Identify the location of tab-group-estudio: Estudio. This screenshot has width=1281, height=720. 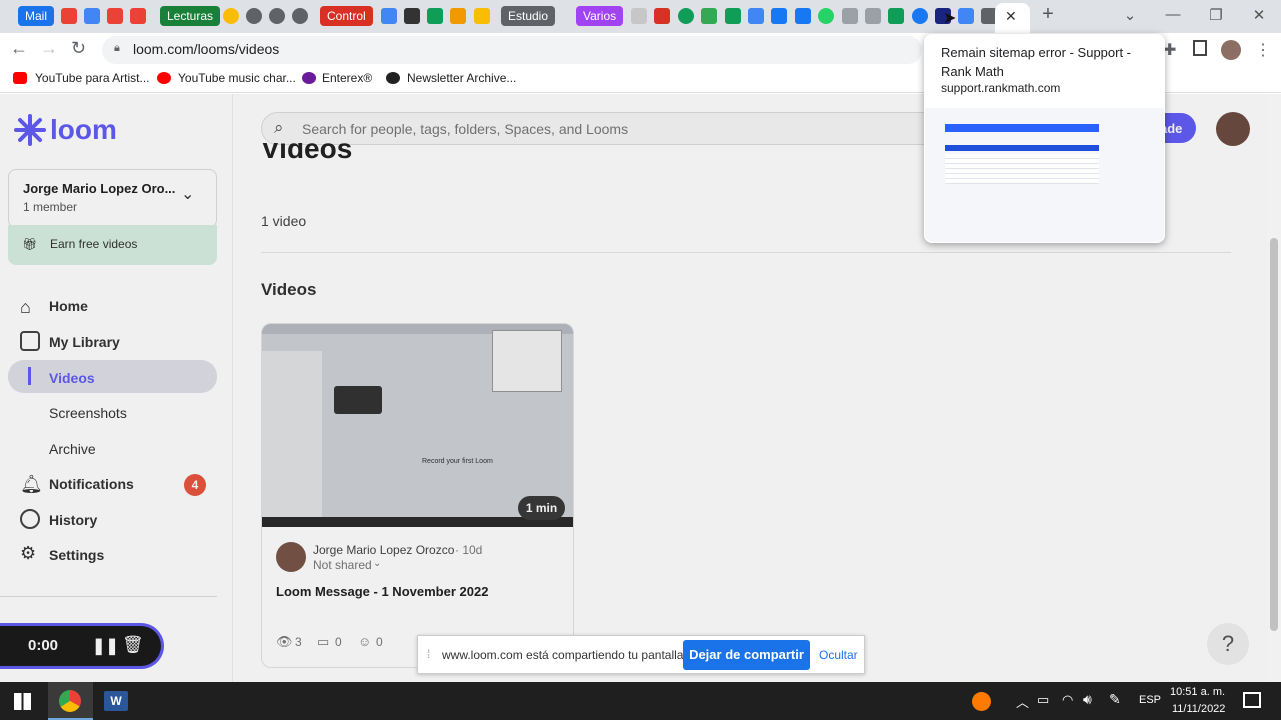
(528, 16).